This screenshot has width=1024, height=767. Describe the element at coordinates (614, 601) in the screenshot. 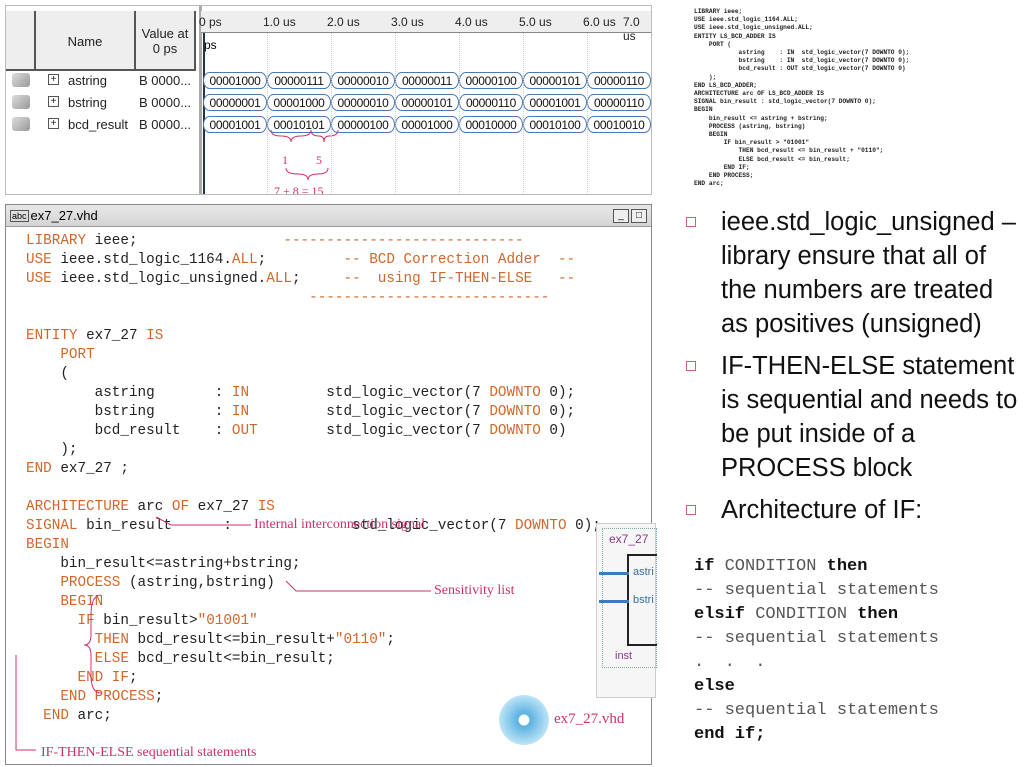

I see `port-wire-b` at that location.